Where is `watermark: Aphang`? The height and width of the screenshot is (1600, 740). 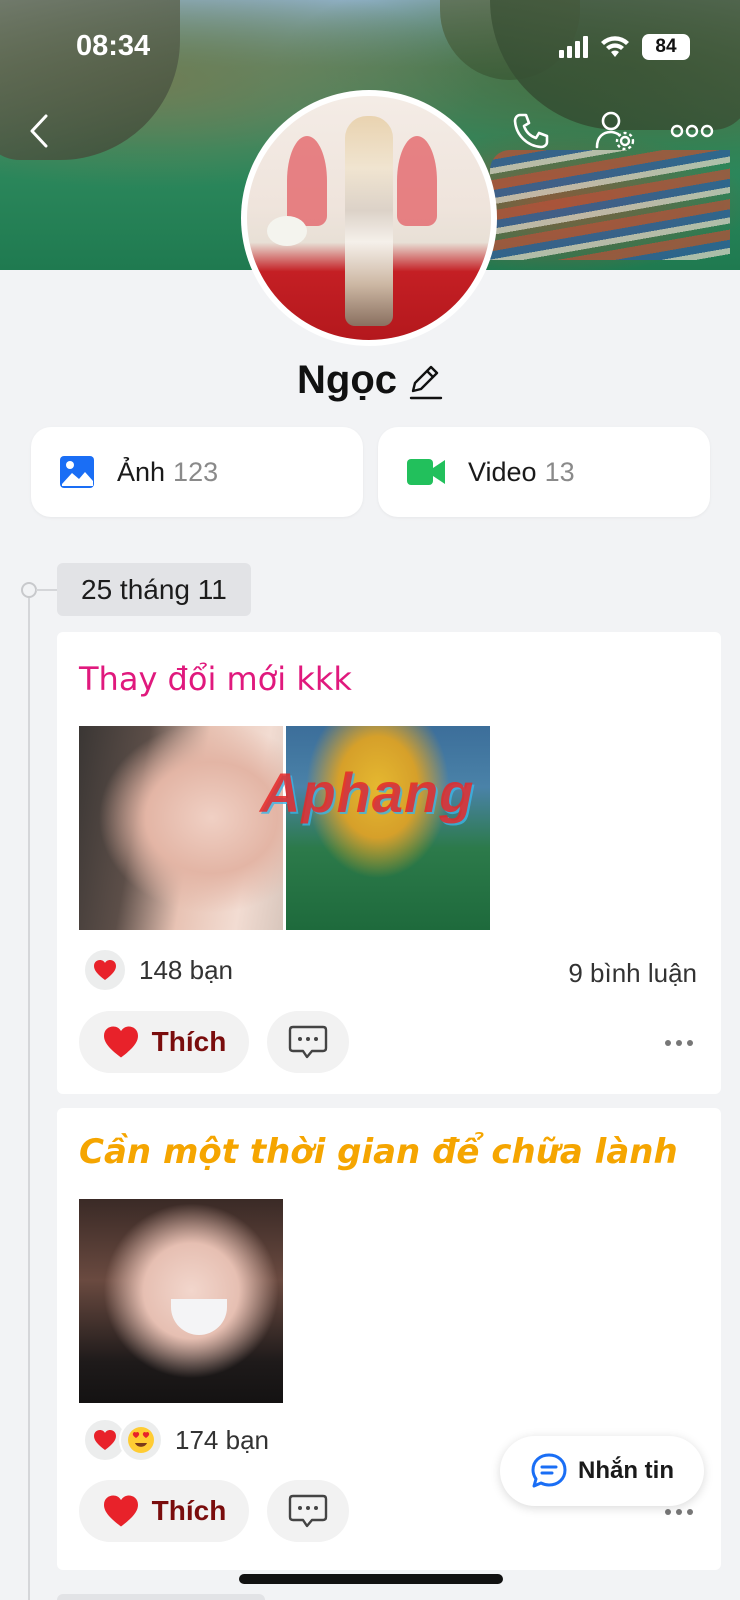
watermark: Aphang is located at coordinates (367, 792).